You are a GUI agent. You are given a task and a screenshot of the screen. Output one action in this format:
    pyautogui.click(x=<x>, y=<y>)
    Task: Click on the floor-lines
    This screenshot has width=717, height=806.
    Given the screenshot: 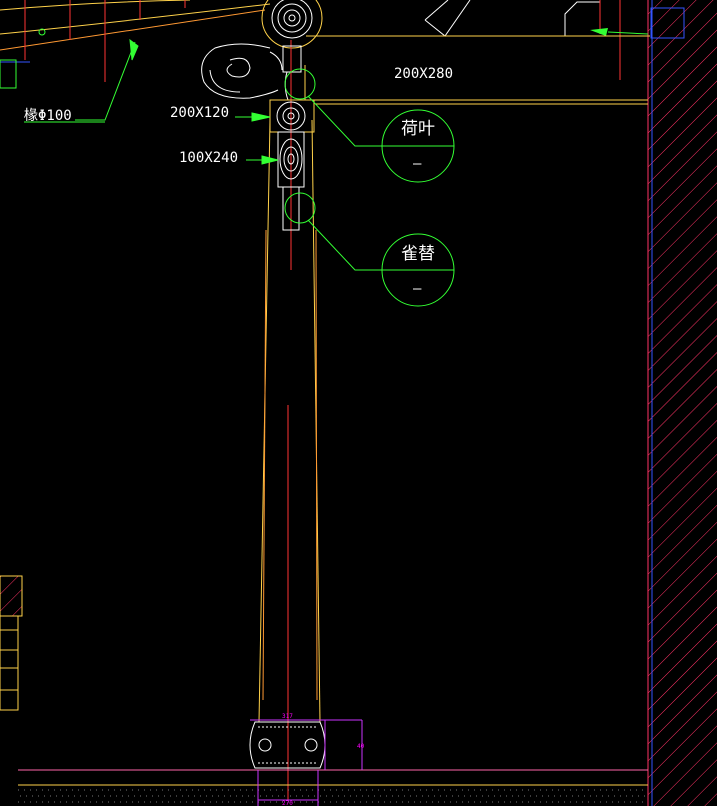 What is the action you would take?
    pyautogui.click(x=333, y=786)
    